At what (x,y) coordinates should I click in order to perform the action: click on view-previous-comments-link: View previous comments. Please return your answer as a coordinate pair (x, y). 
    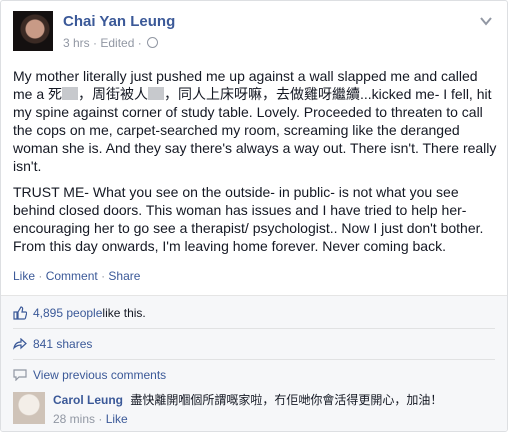
    Looking at the image, I should click on (99, 375).